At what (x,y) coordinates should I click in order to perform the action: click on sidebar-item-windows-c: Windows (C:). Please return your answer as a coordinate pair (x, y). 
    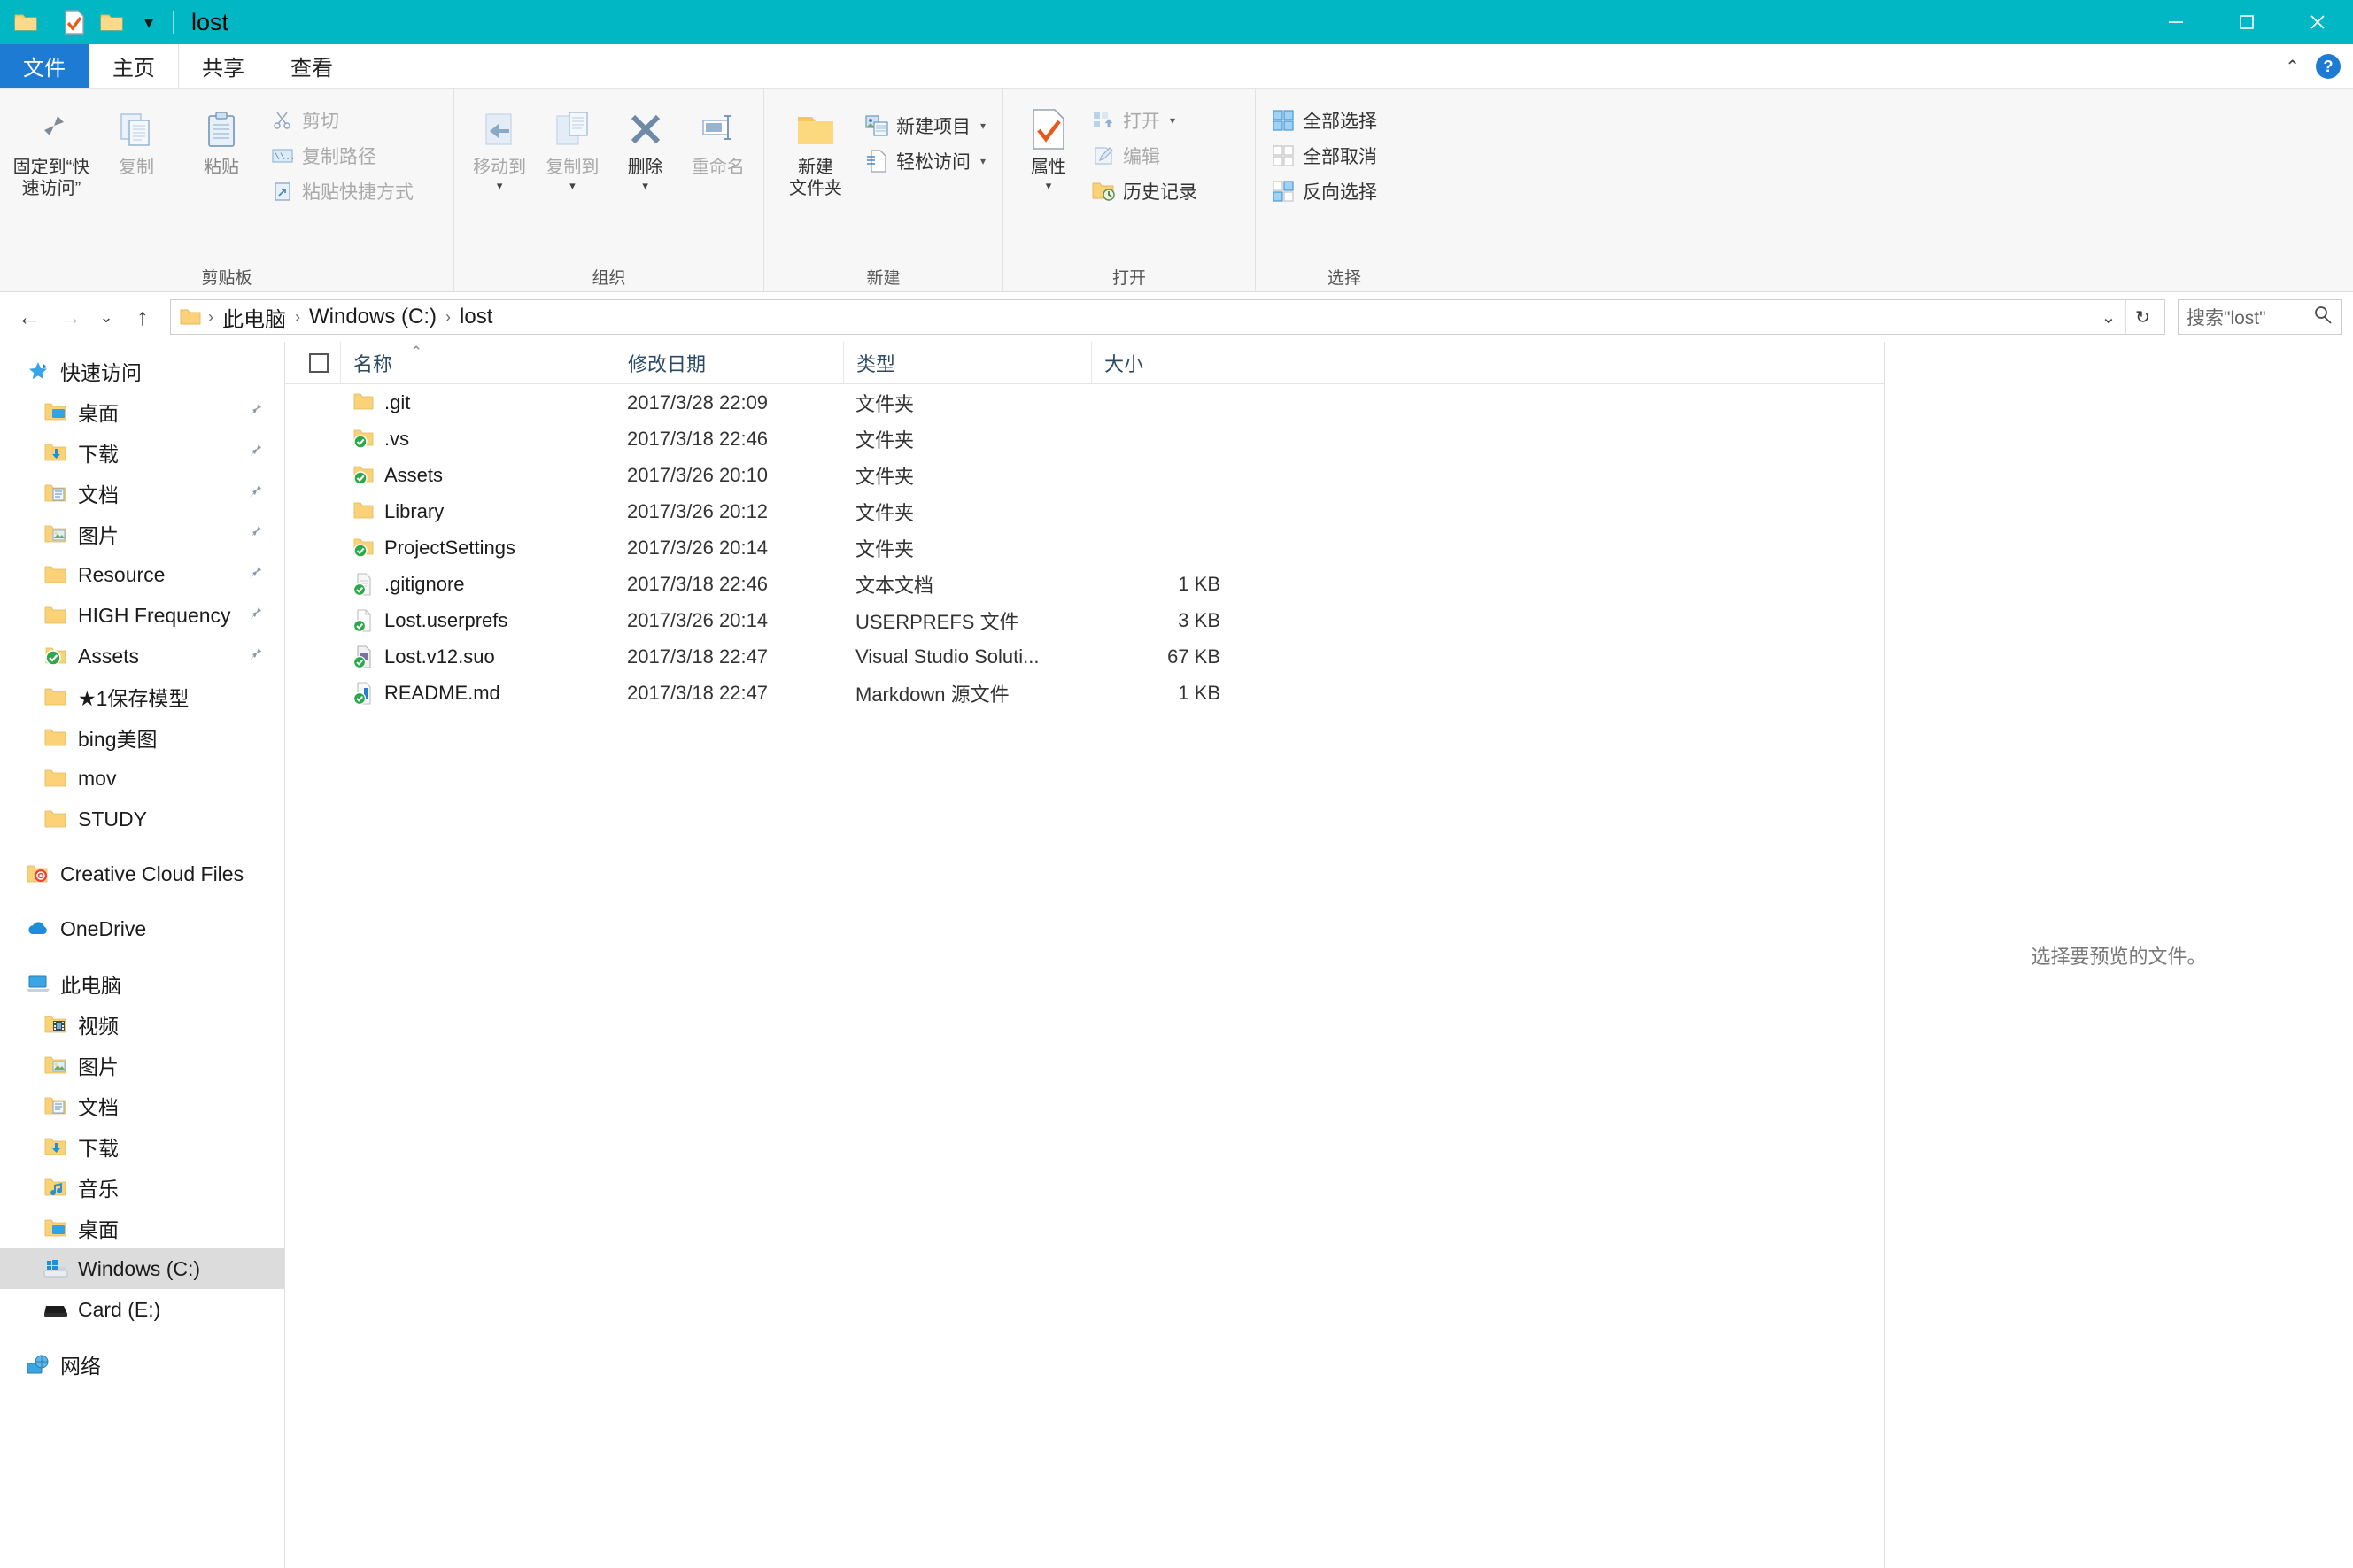
    Looking at the image, I should click on (142, 1268).